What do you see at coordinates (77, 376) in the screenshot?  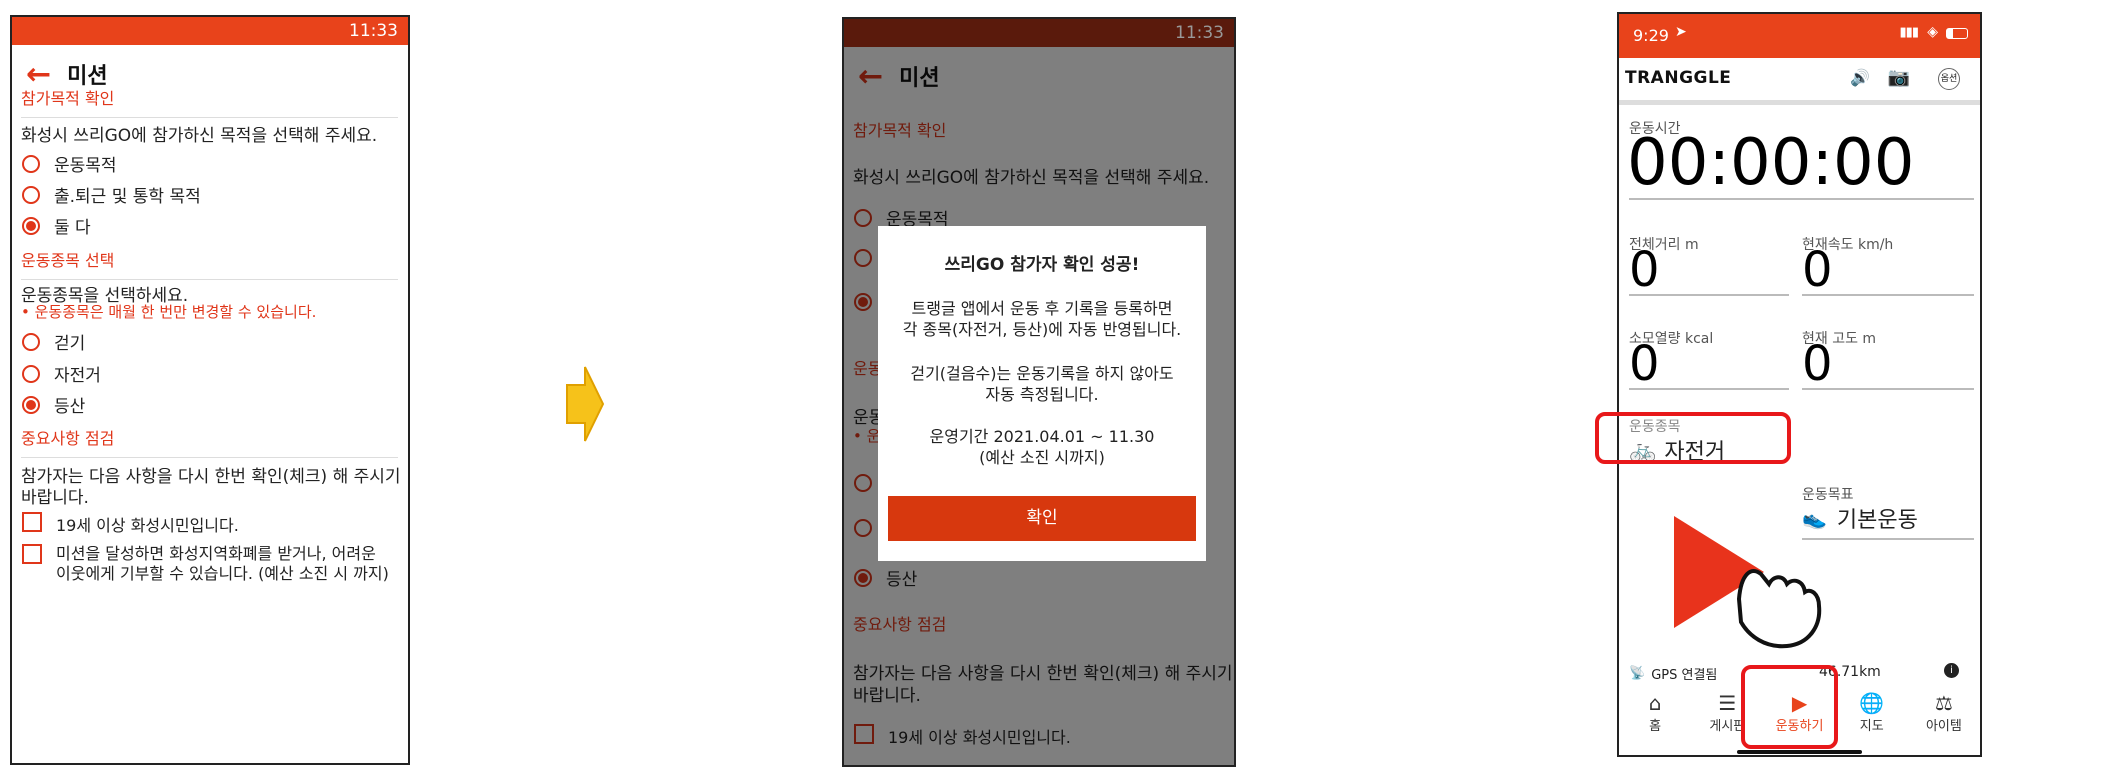 I see `radio-label: 자전거` at bounding box center [77, 376].